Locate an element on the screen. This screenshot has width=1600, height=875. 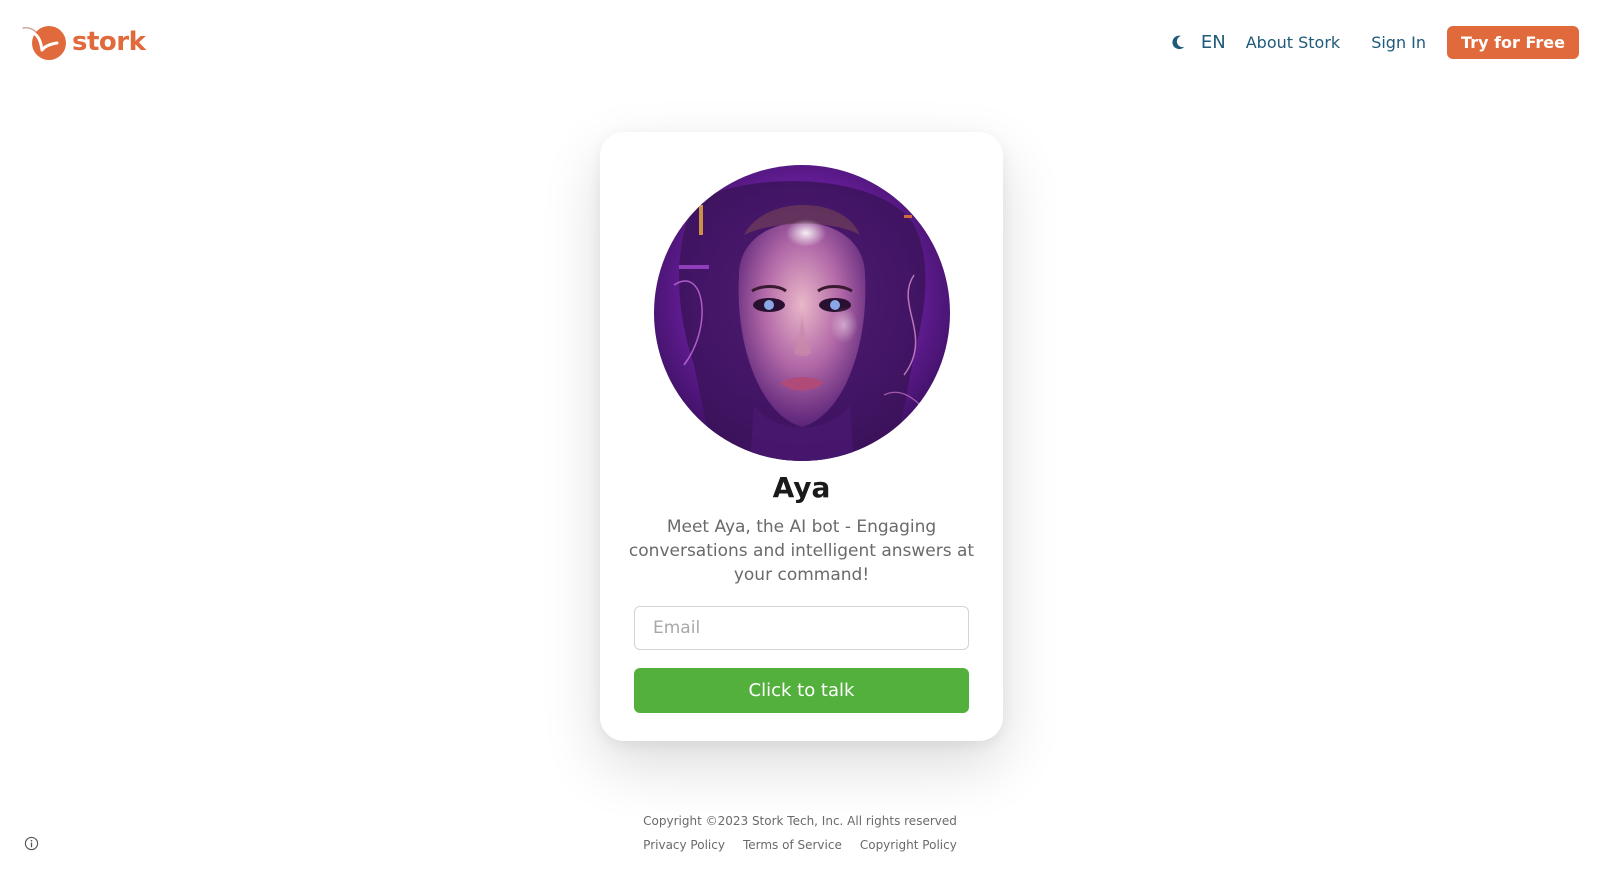
bot-name: Aya is located at coordinates (801, 487).